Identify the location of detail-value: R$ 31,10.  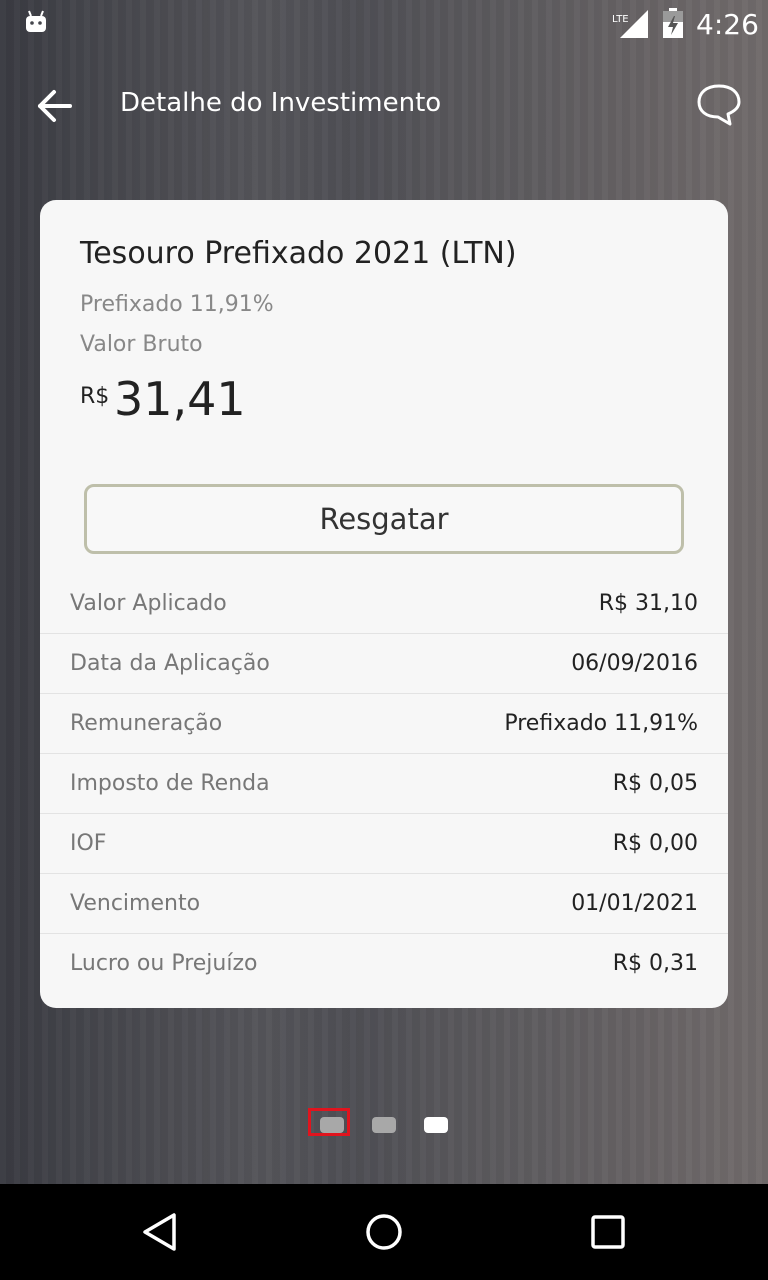
(648, 603).